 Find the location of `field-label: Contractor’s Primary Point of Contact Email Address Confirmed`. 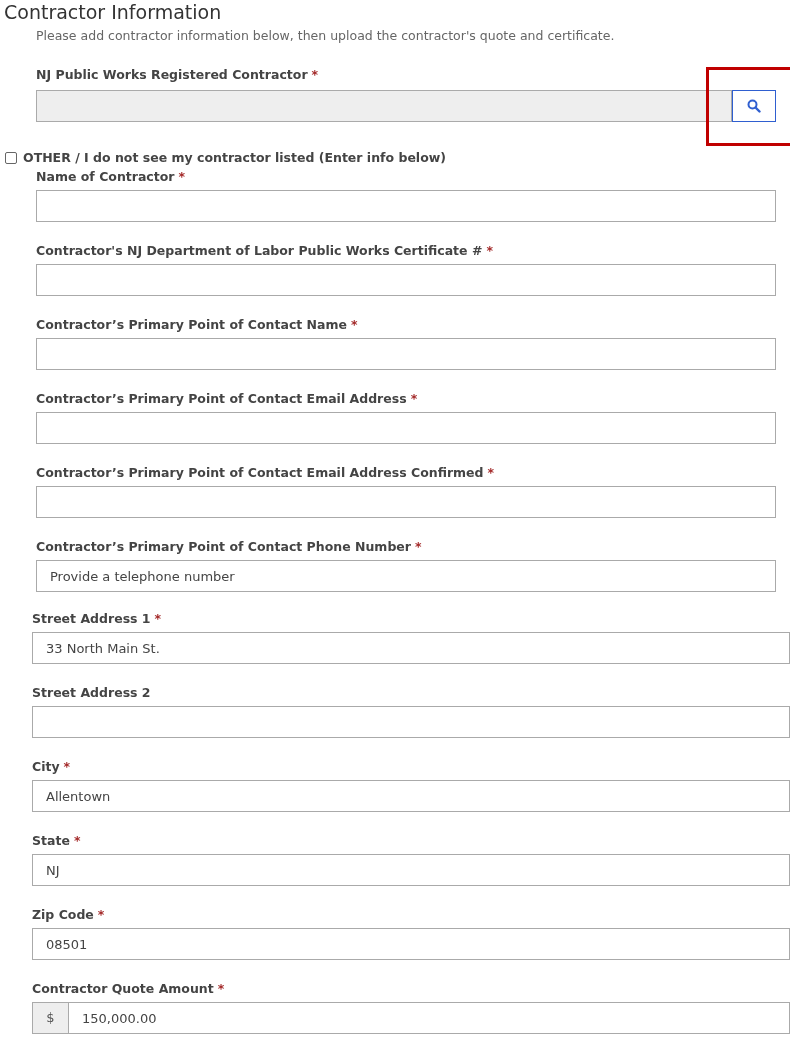

field-label: Contractor’s Primary Point of Contact Email Address Confirmed is located at coordinates (260, 473).